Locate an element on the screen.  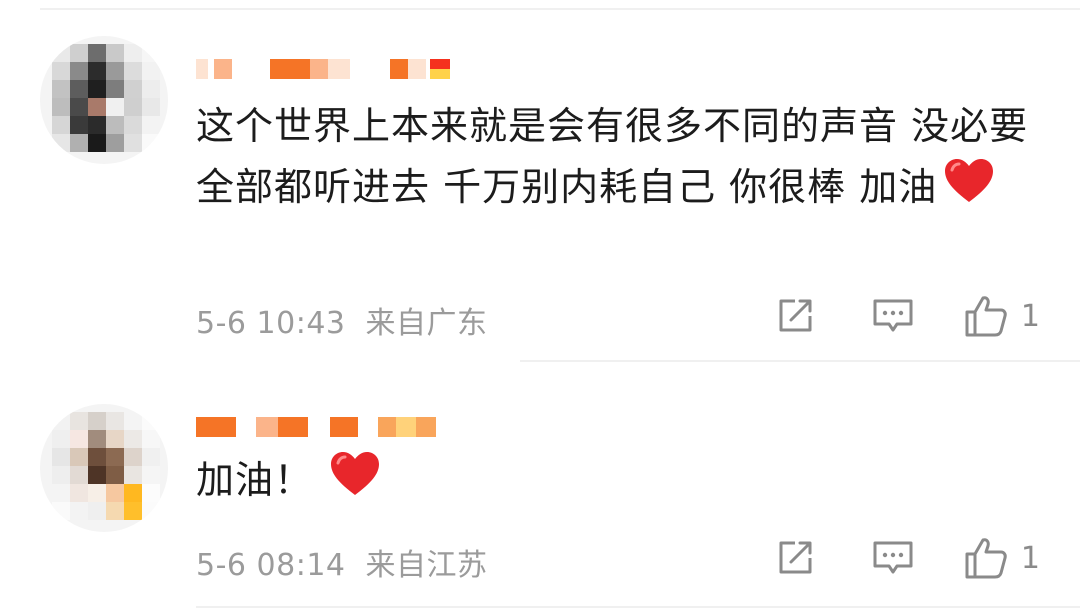
comment-meta: 5-6 08:14 来自江苏 is located at coordinates (342, 562).